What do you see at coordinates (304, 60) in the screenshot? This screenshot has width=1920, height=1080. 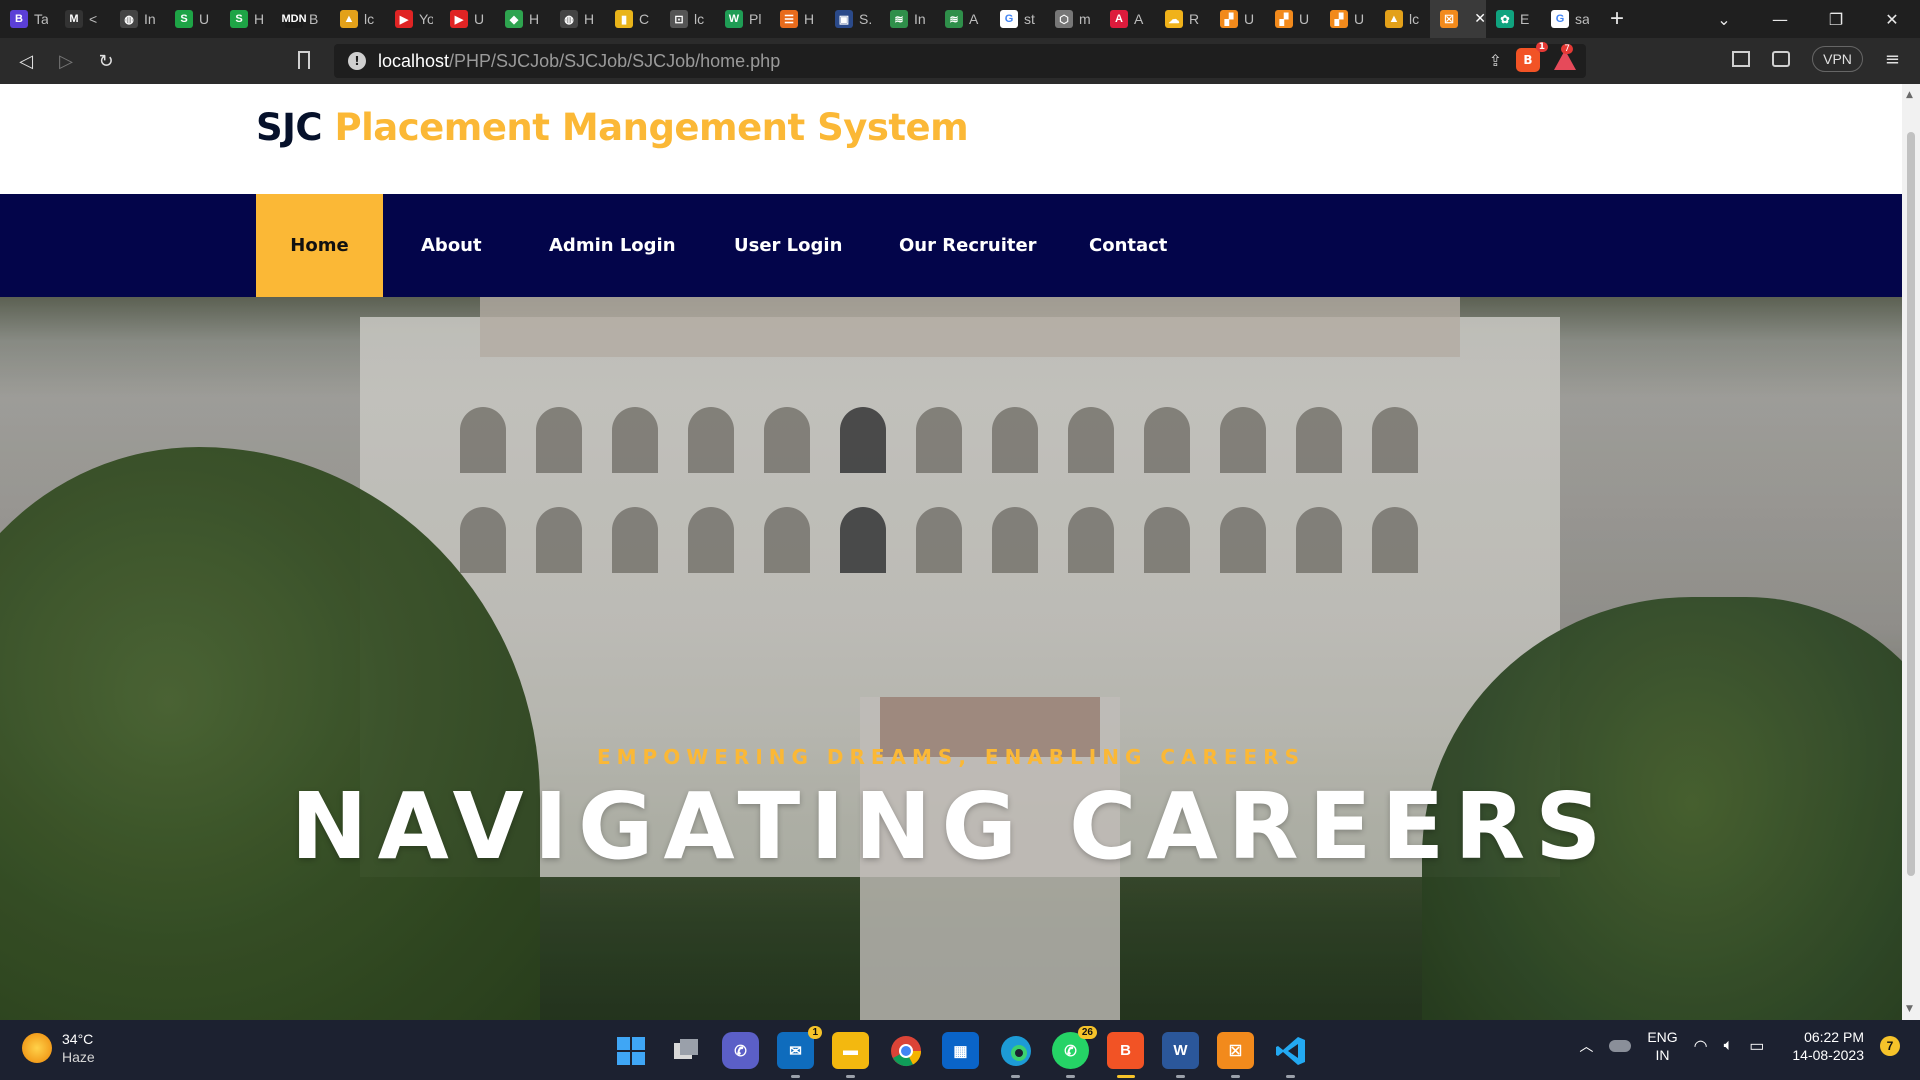 I see `bookmark-icon` at bounding box center [304, 60].